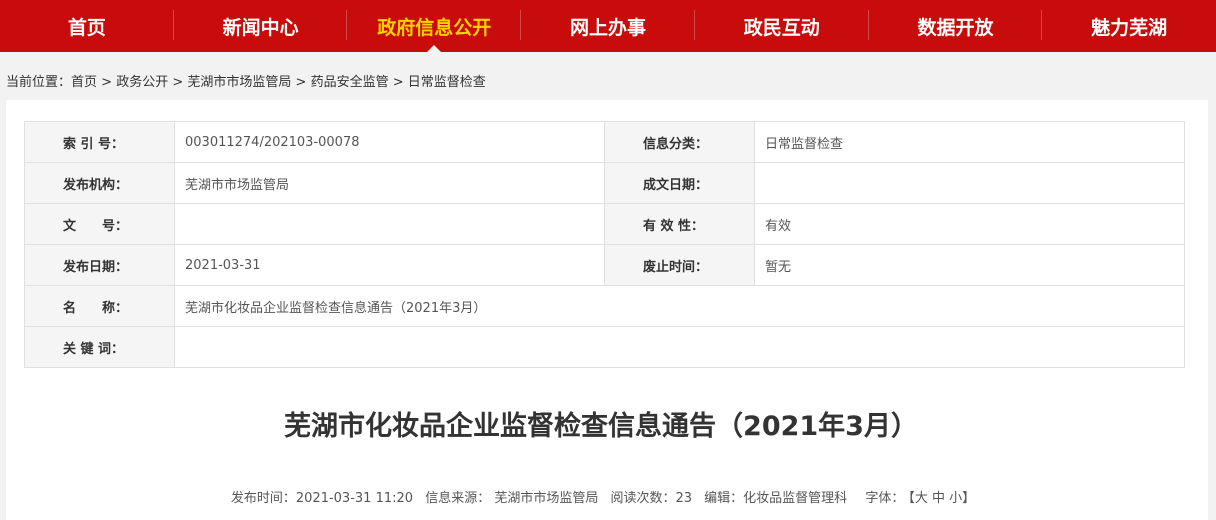 This screenshot has width=1216, height=520. Describe the element at coordinates (99, 183) in the screenshot. I see `org-label: 发布机构：` at that location.